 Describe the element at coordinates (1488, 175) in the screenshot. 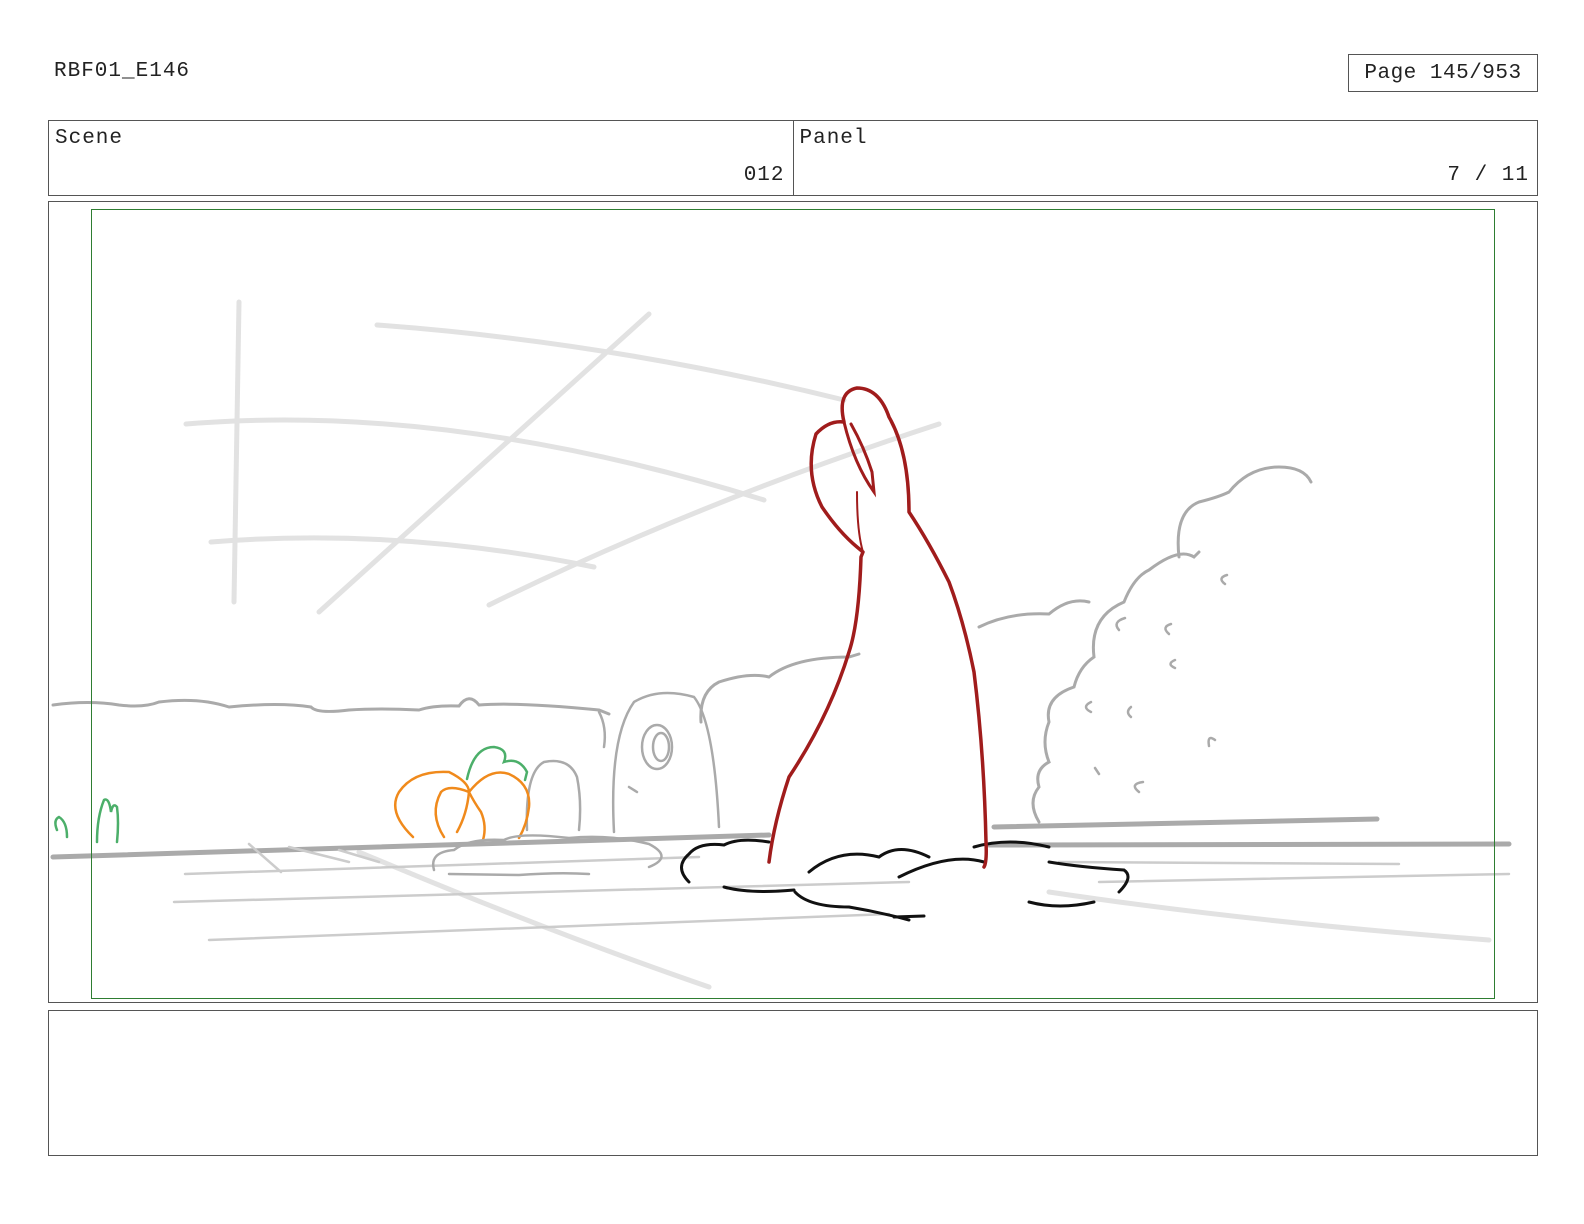

I see `panel-number: 7 / 11` at that location.